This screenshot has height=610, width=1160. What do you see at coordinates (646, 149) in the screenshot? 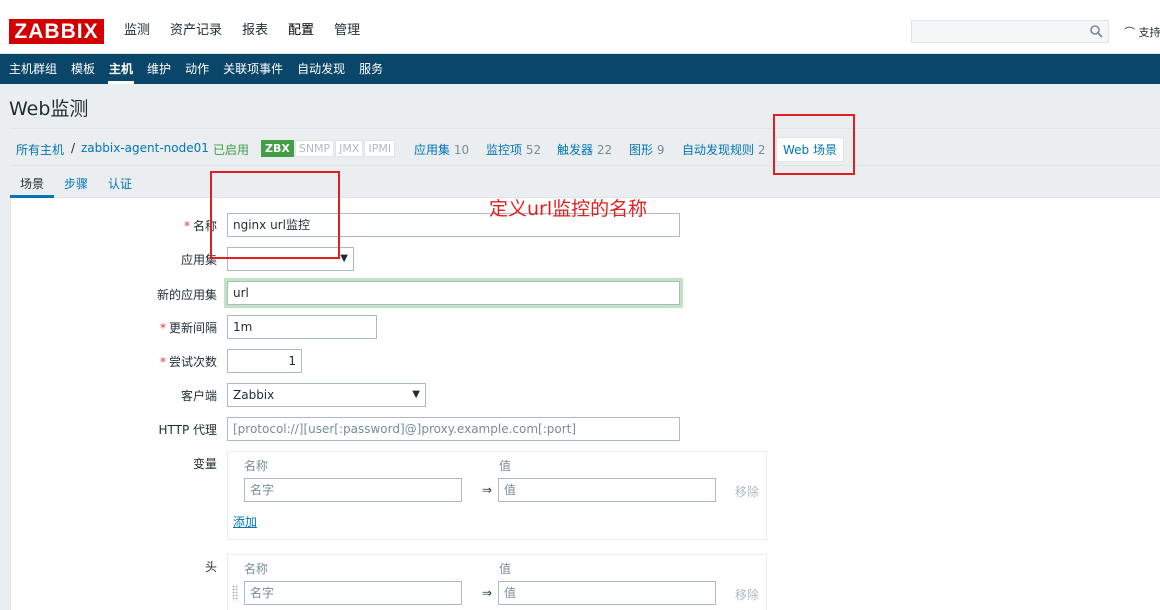
I see `breadcrumb-graphs: 图形 9` at bounding box center [646, 149].